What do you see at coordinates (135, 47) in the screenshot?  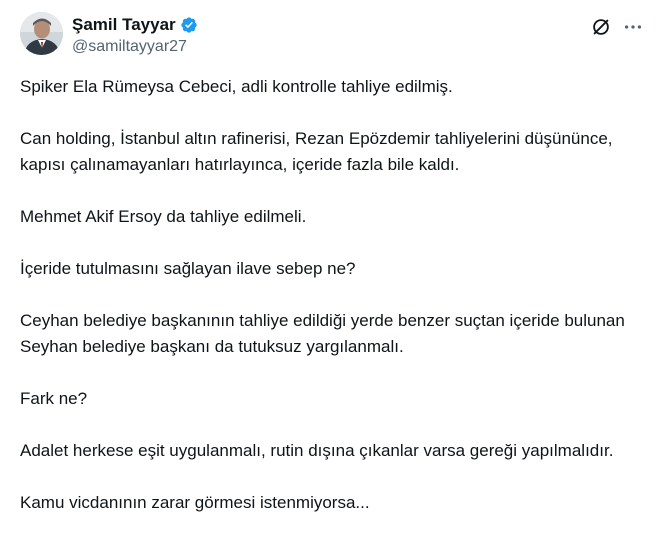 I see `author-handle: @samiltayyar27` at bounding box center [135, 47].